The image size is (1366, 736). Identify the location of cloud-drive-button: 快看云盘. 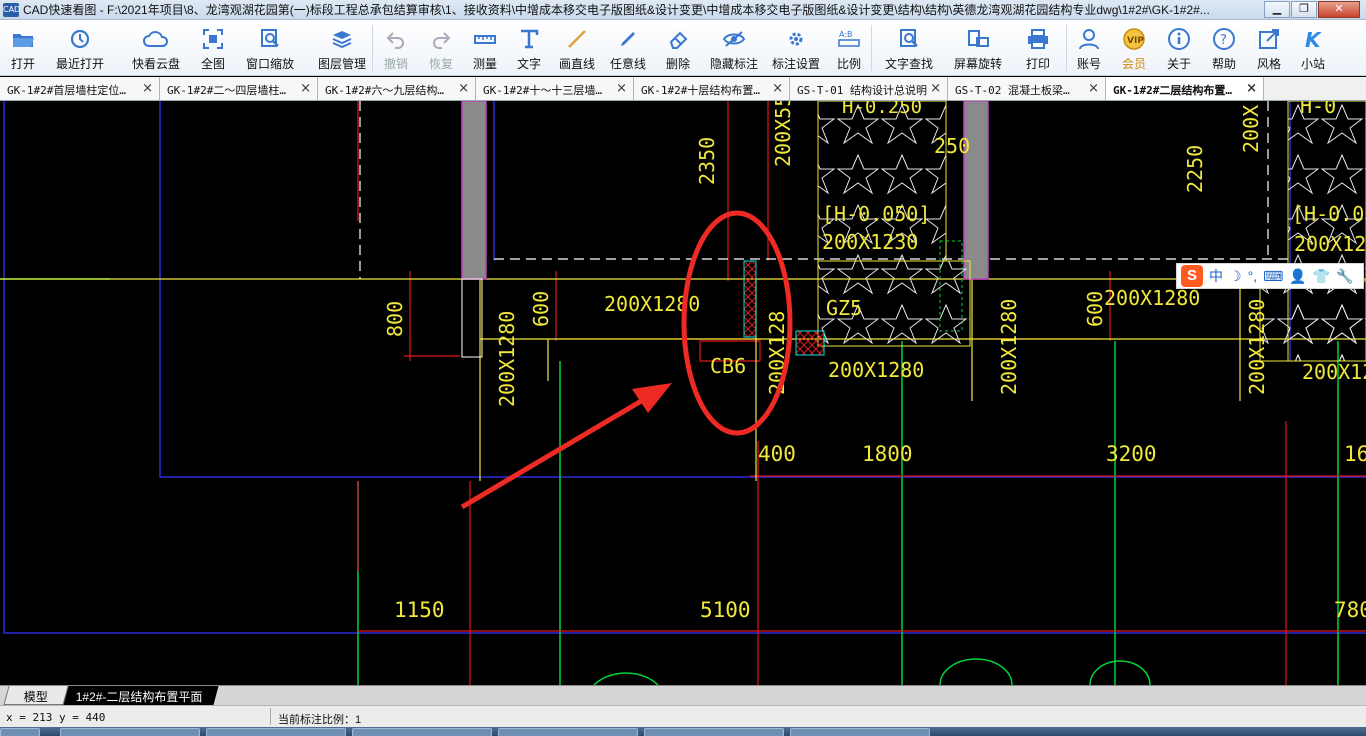
(156, 47).